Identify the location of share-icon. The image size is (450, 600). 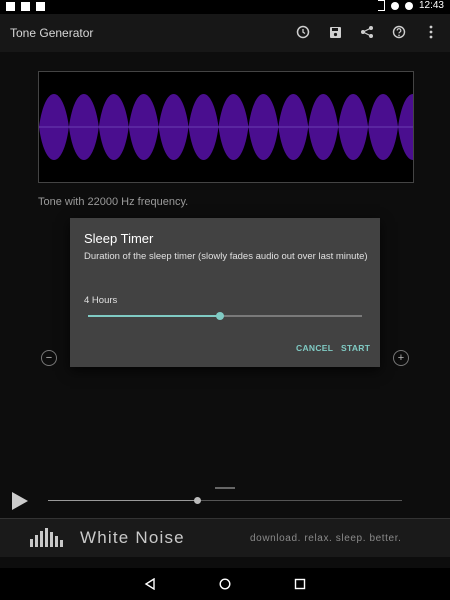
(367, 32).